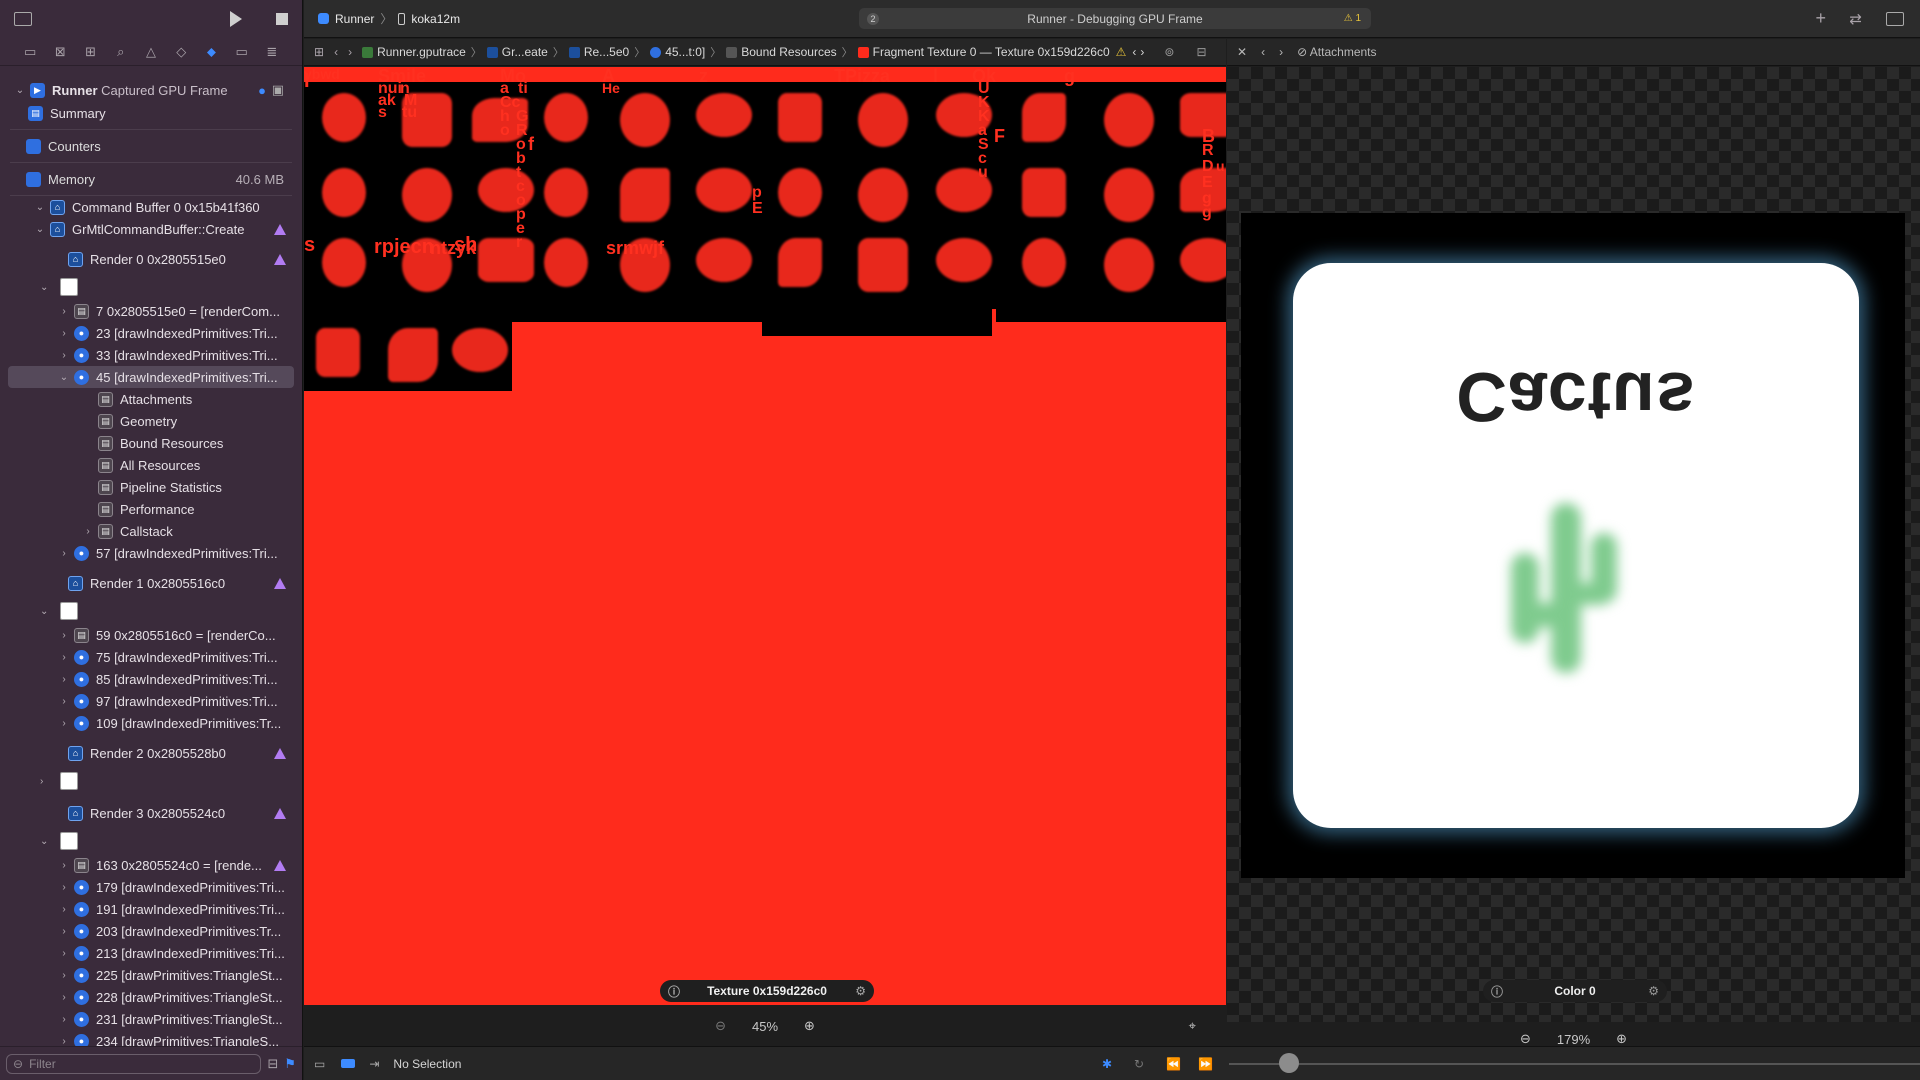 This screenshot has height=1080, width=1920. I want to click on jump-item-bound-resources: Bound Resources, so click(781, 52).